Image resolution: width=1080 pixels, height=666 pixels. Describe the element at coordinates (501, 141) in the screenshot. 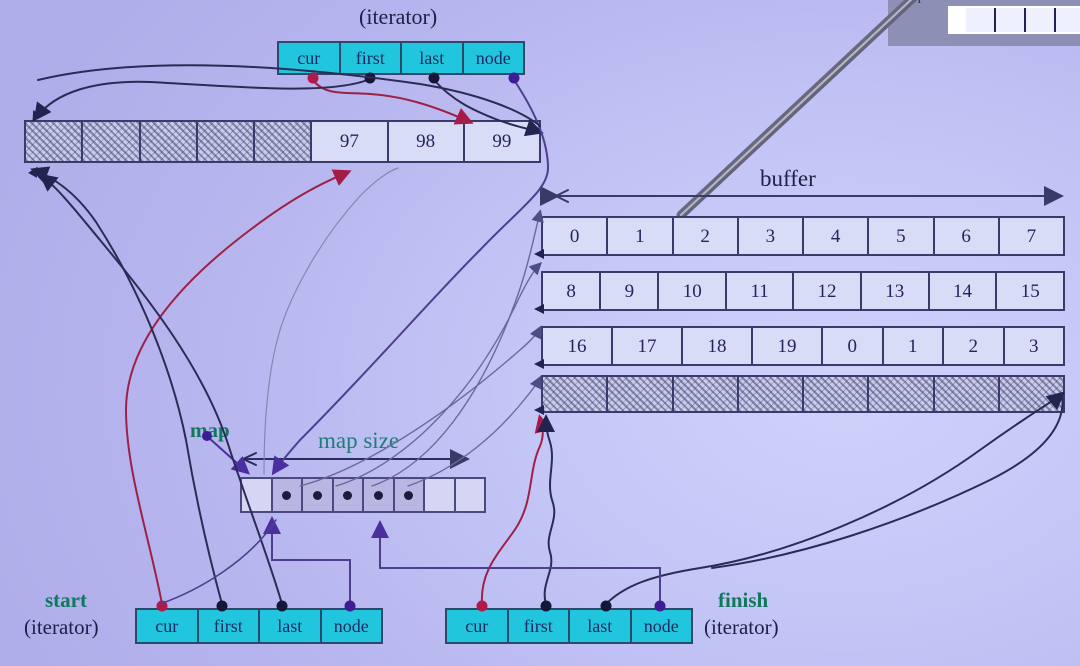

I see `top-array-cell: 99` at that location.